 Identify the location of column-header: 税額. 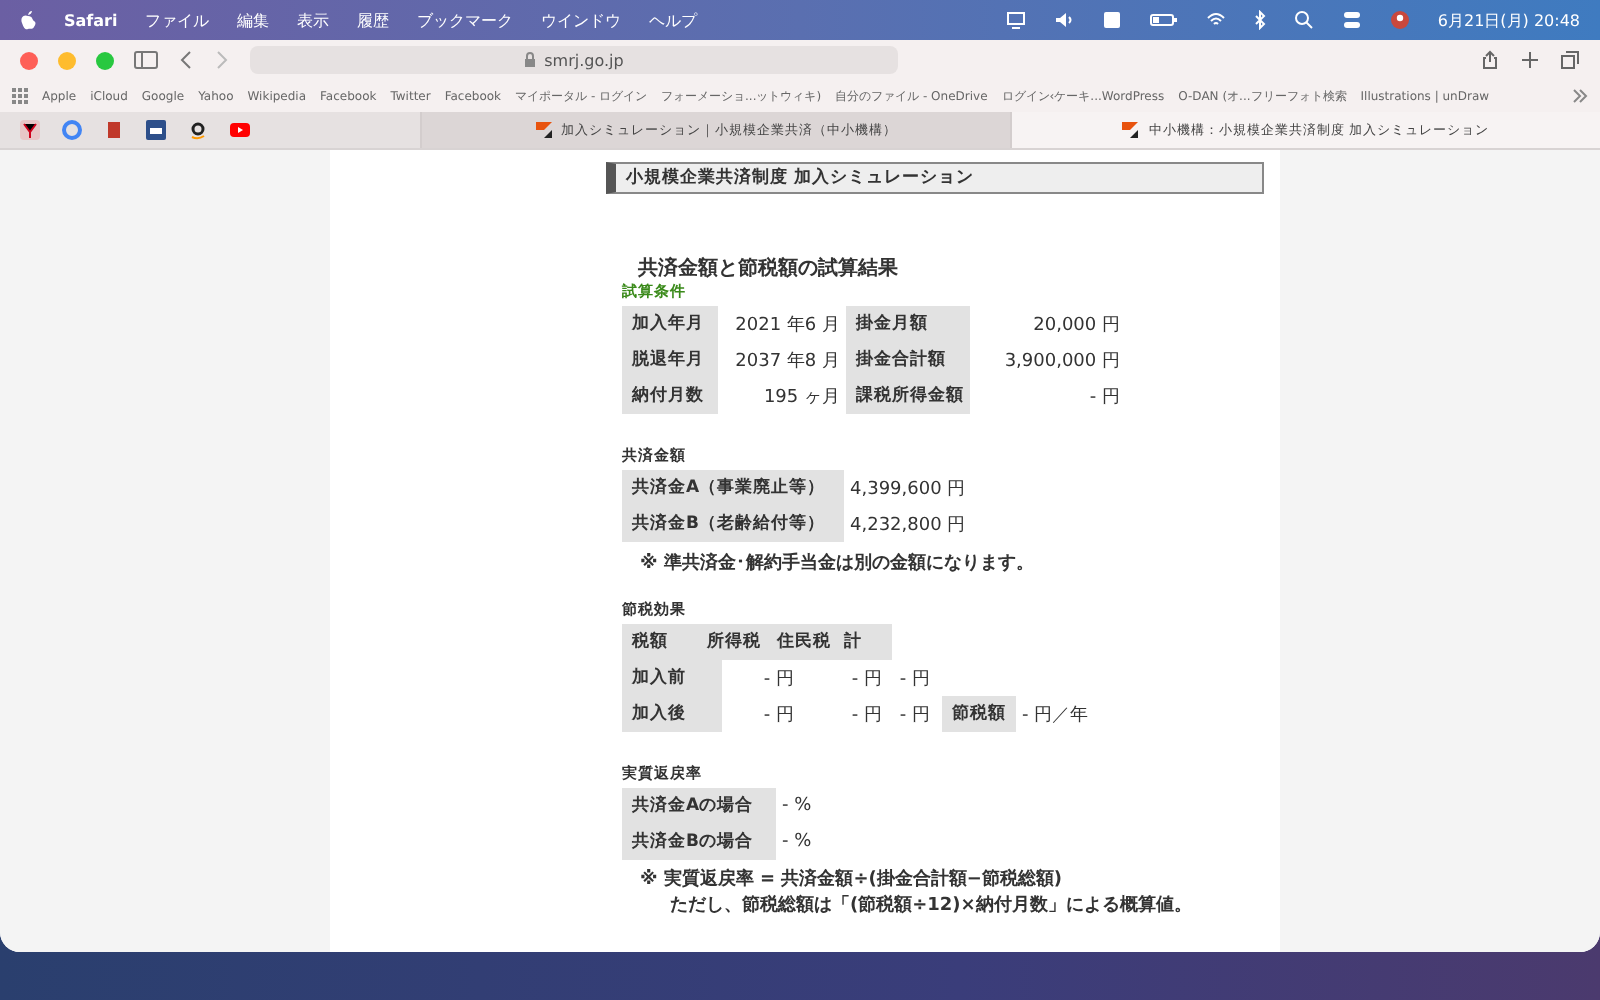
(649, 642).